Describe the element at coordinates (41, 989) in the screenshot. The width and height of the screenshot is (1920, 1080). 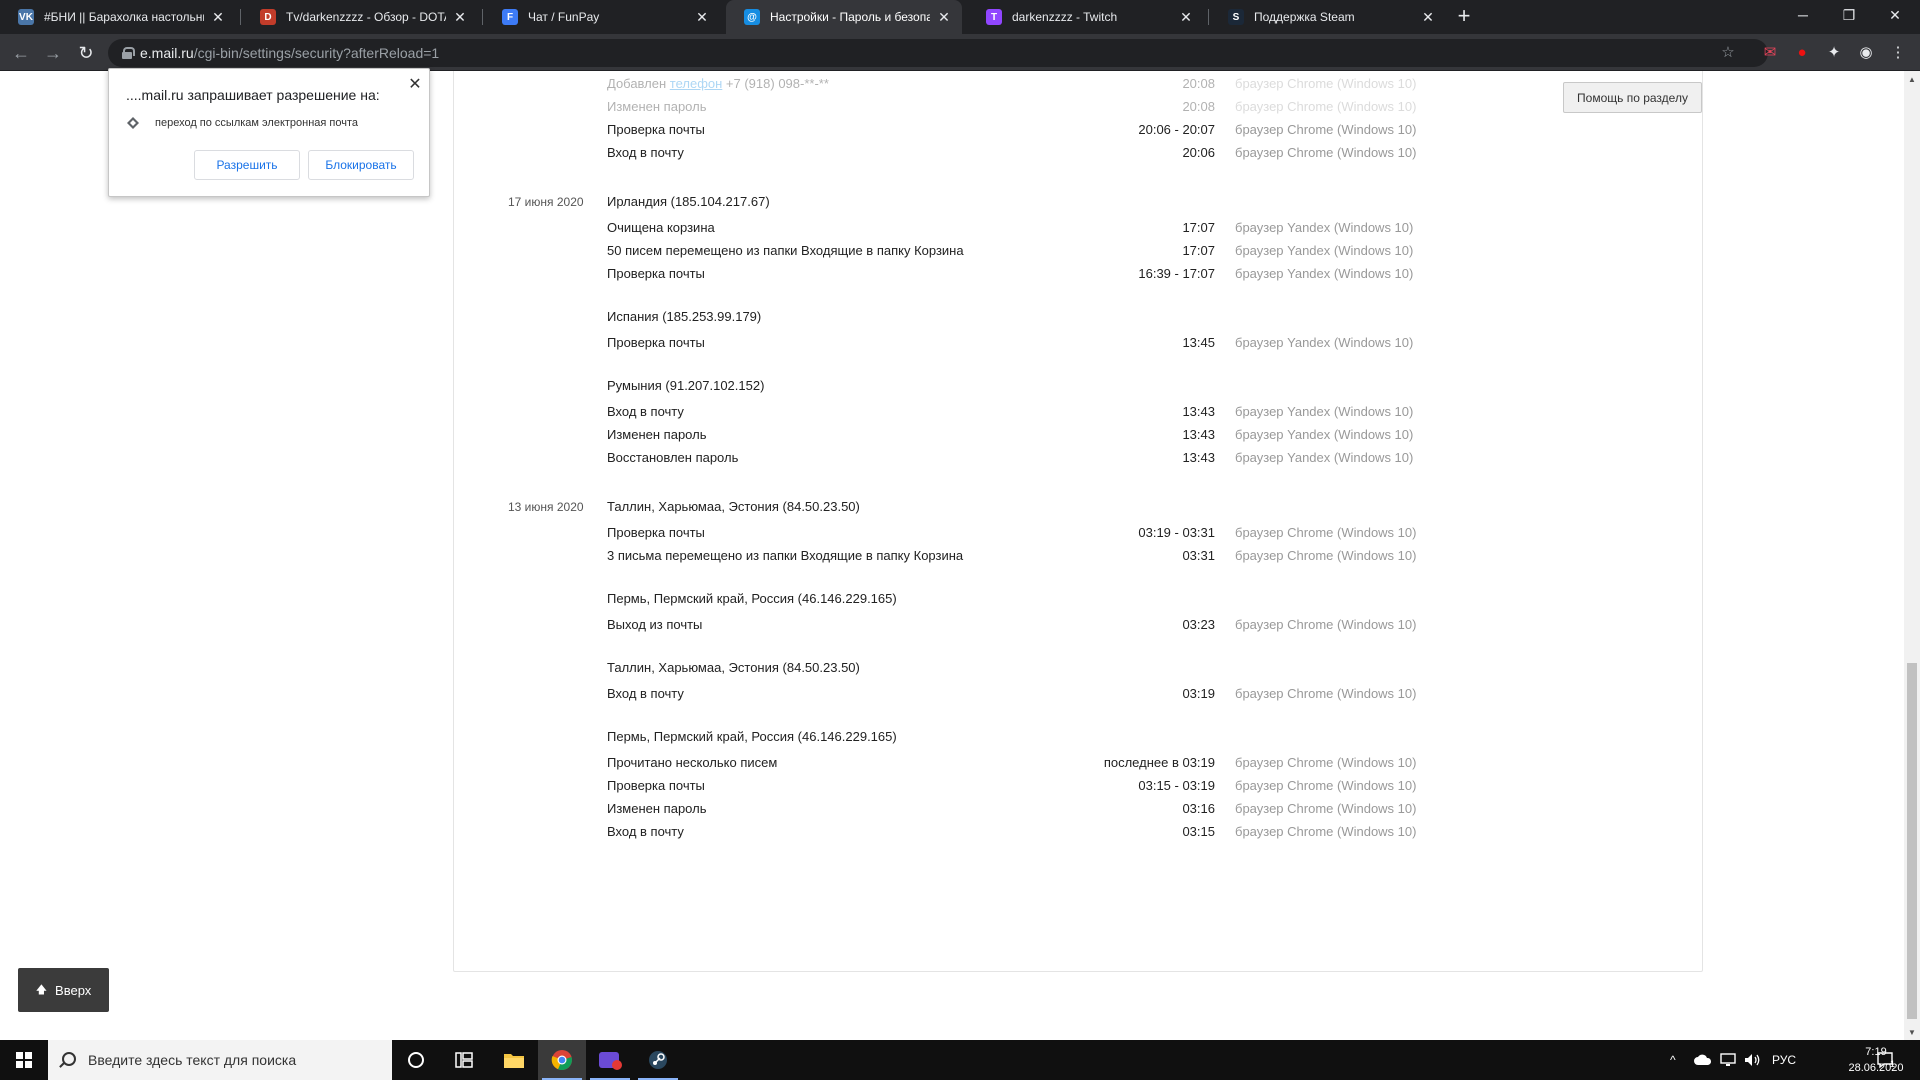
I see `arrow-up-icon: 🡅` at that location.